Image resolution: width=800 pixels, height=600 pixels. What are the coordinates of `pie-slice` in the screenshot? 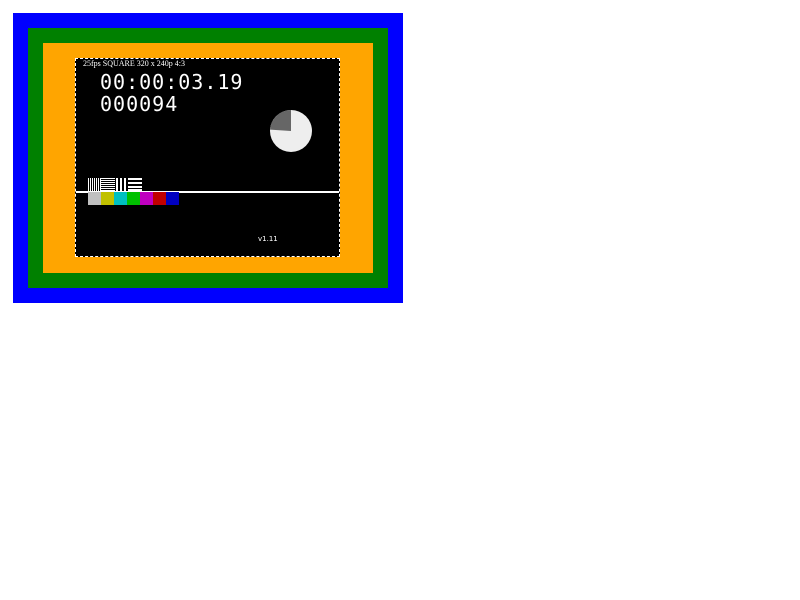 It's located at (280, 120).